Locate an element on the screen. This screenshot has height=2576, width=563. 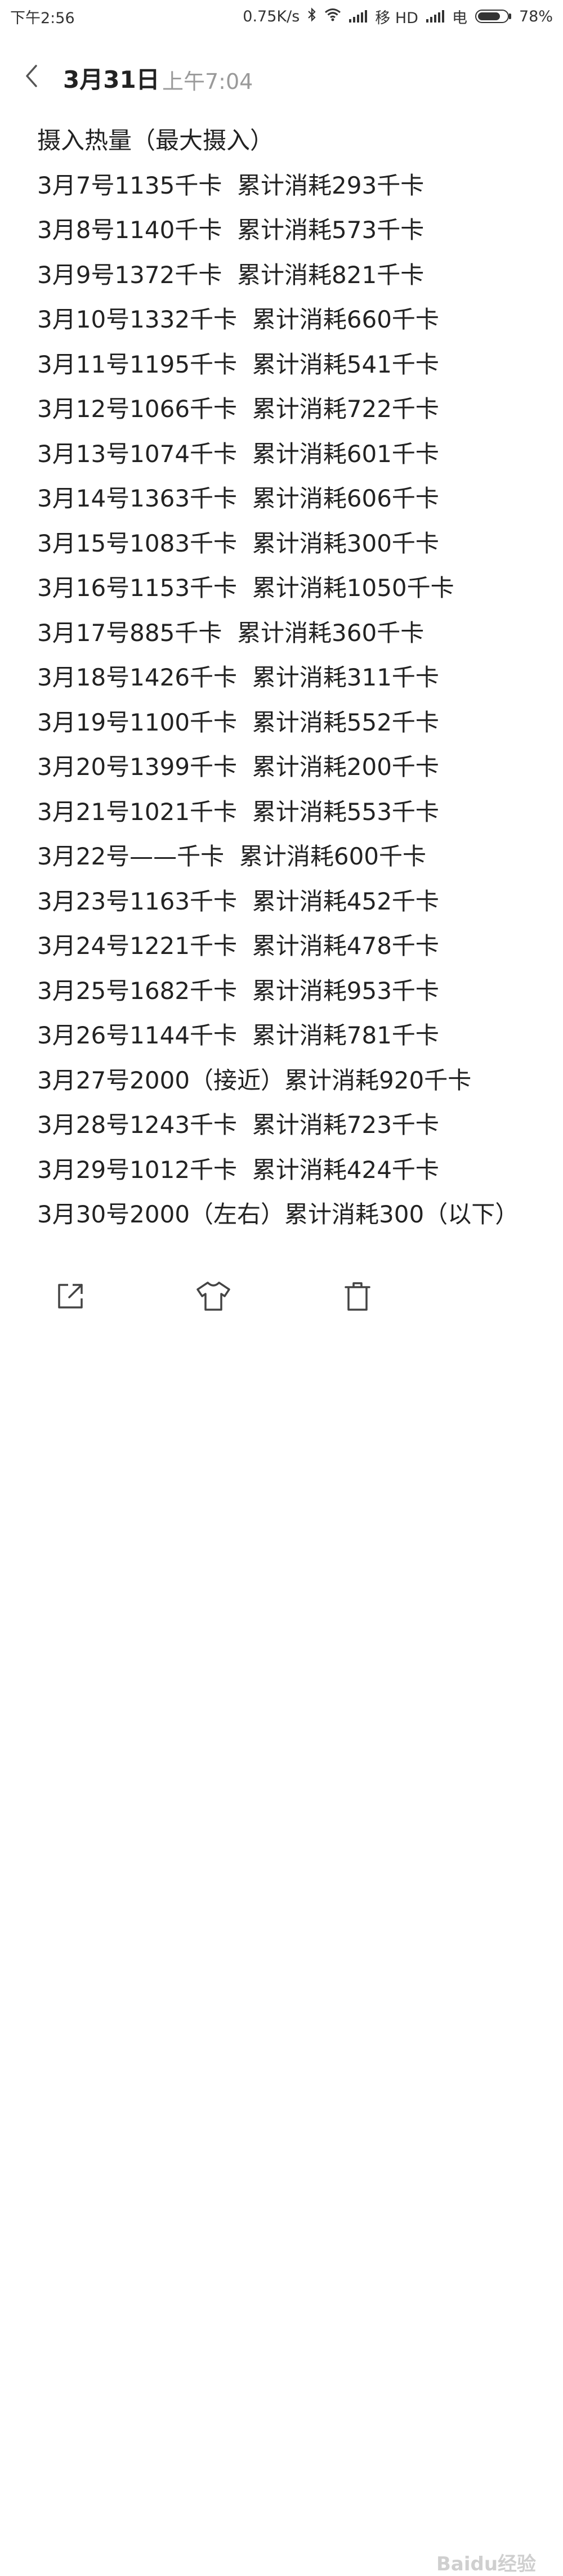
bluetooth-icon is located at coordinates (311, 16).